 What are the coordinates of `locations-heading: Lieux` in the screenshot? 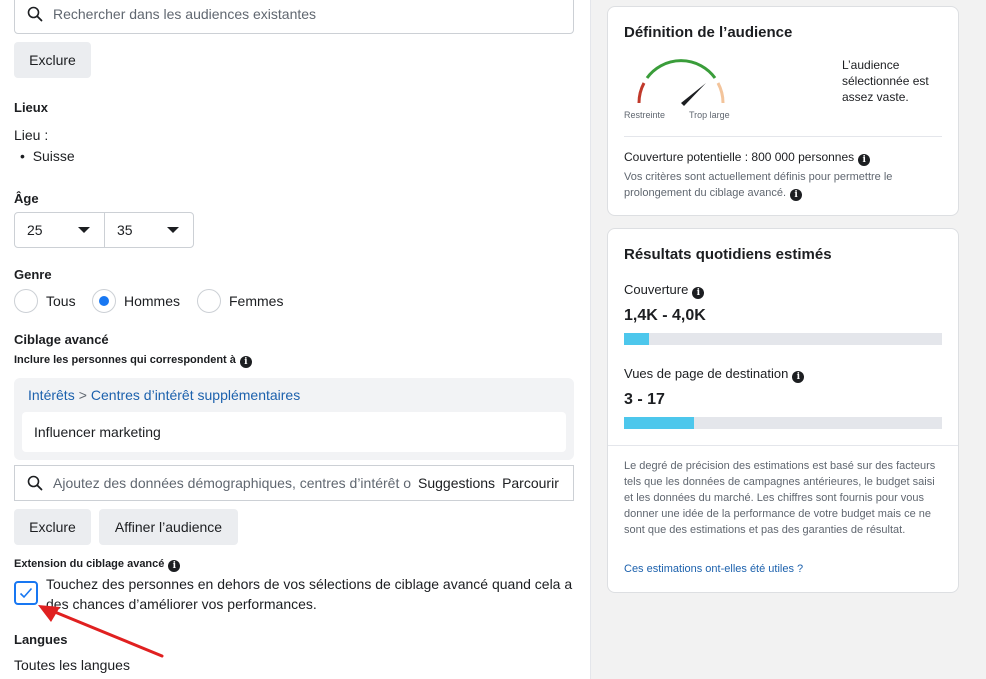 It's located at (31, 107).